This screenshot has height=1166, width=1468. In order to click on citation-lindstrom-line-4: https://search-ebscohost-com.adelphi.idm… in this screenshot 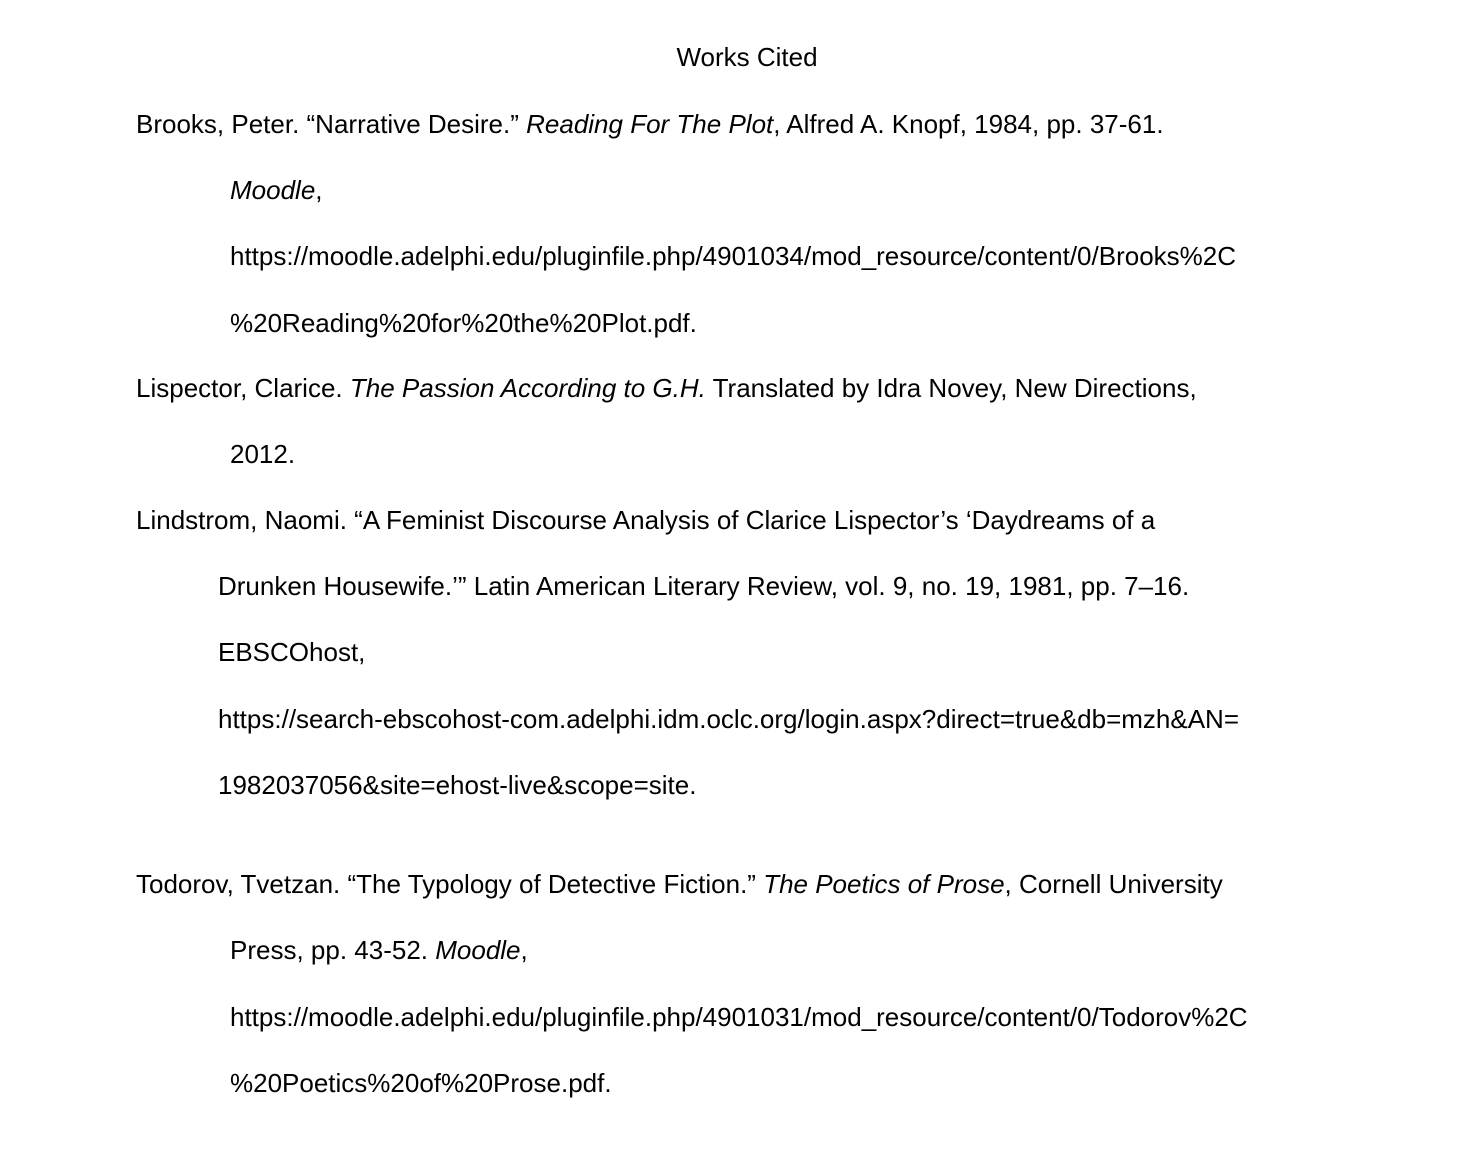, I will do `click(728, 719)`.